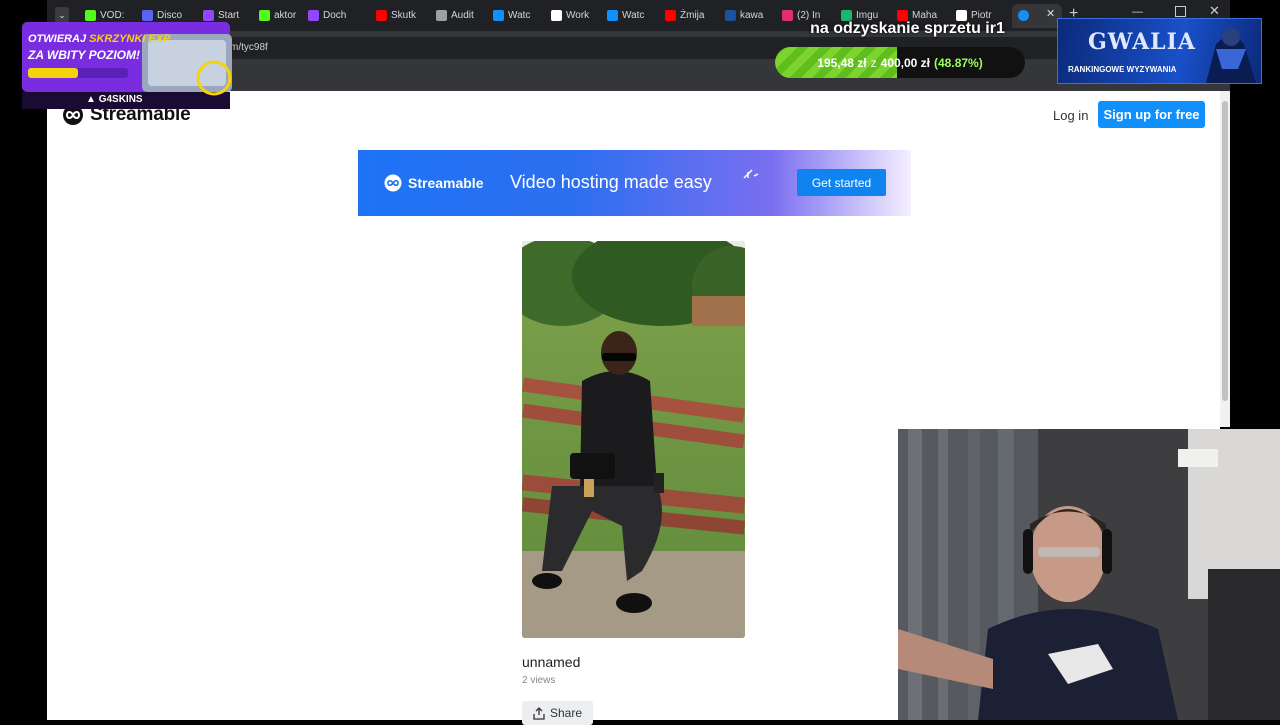  I want to click on video-frame, so click(633, 439).